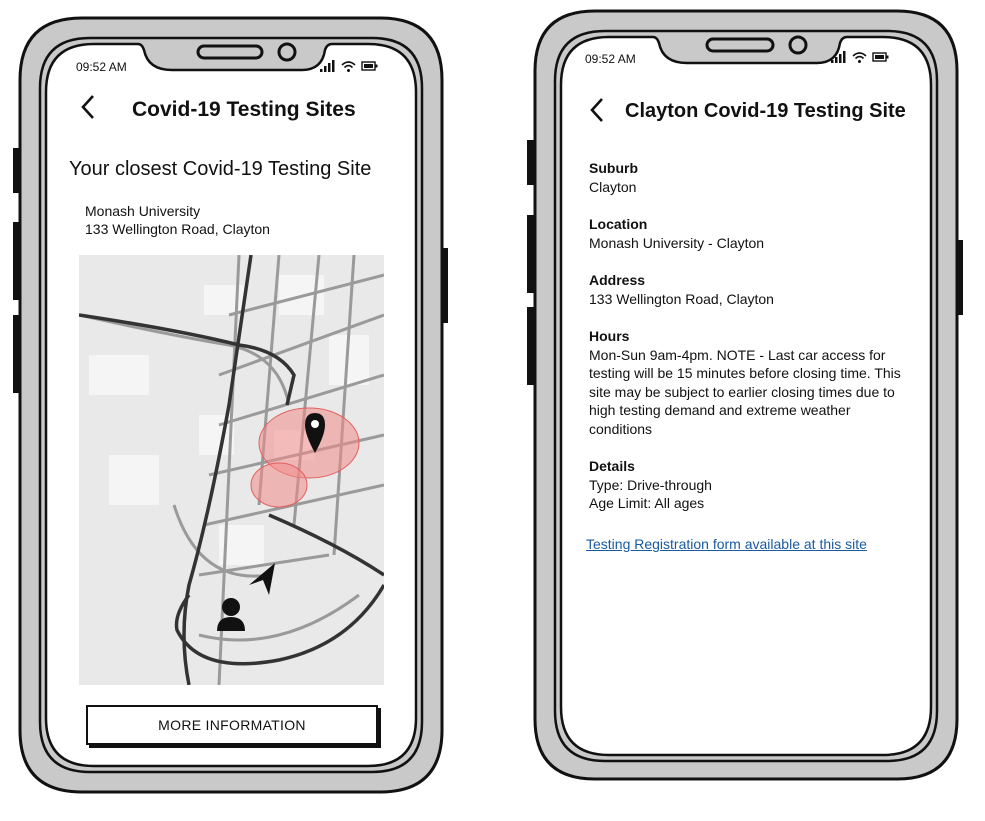  Describe the element at coordinates (177, 229) in the screenshot. I see `site-address: 133 Wellington Road, Clayton` at that location.